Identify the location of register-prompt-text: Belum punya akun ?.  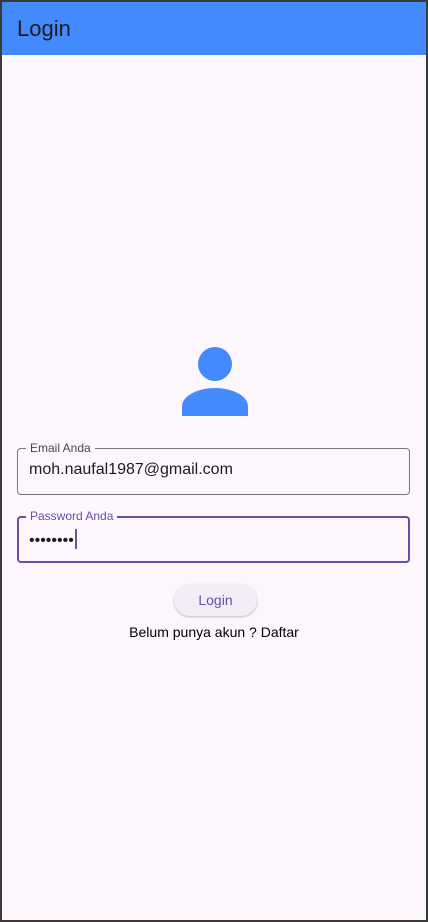
(193, 632).